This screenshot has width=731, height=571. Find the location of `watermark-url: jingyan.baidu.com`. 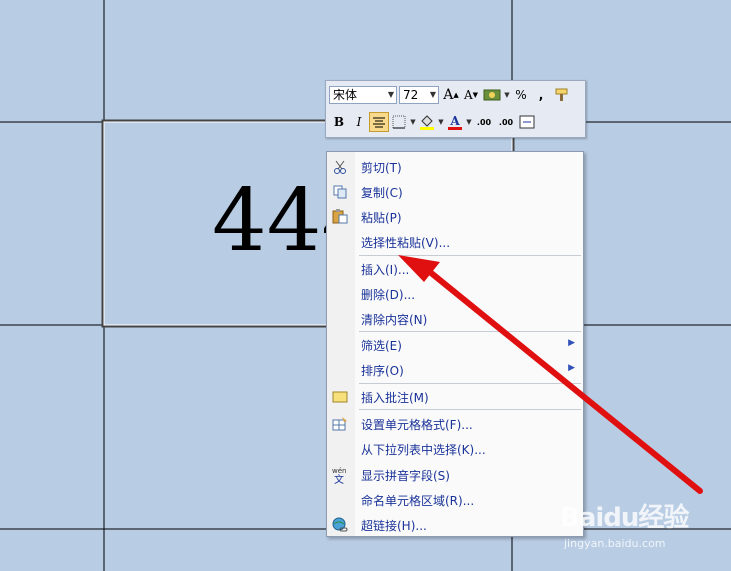

watermark-url: jingyan.baidu.com is located at coordinates (615, 543).